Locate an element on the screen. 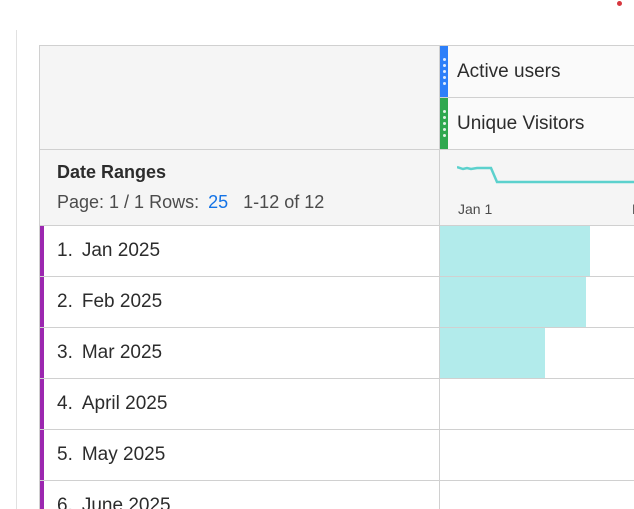  metric-label: Unique Visitors is located at coordinates (521, 123).